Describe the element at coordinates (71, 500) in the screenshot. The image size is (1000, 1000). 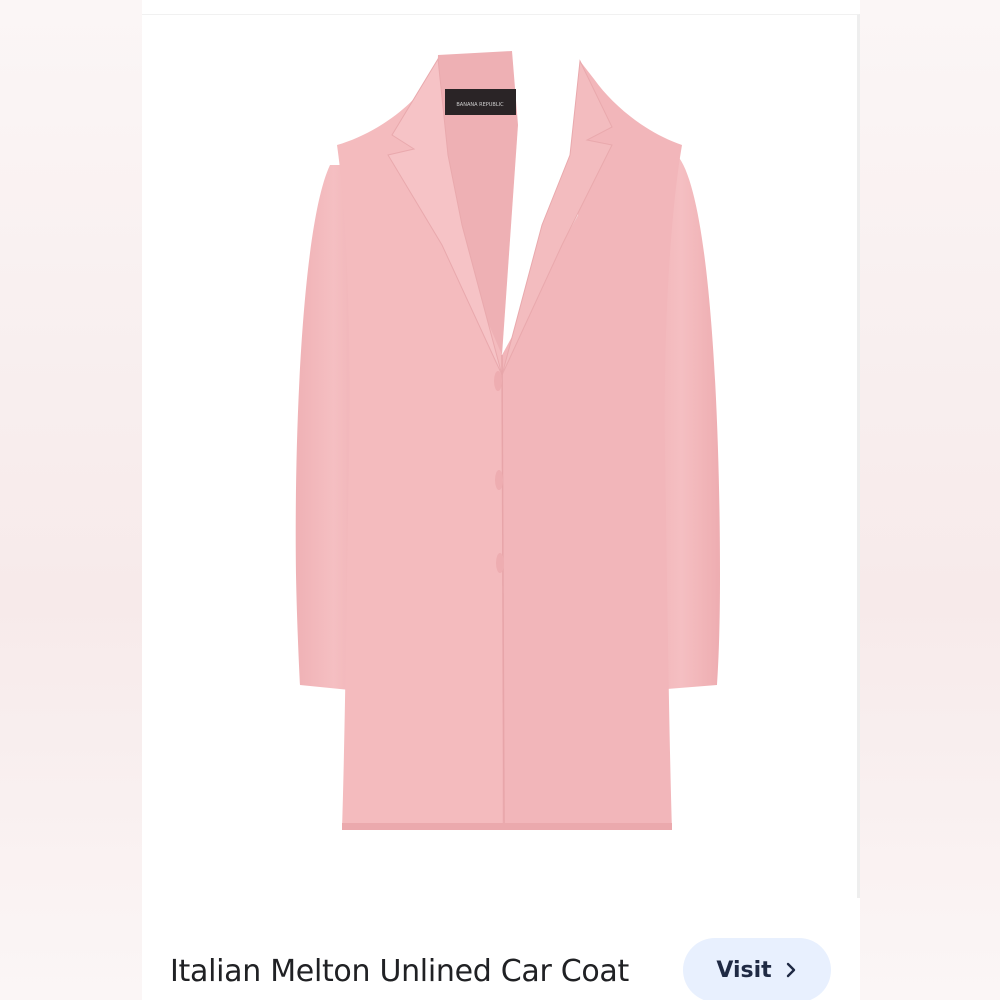
I see `background-blur-left` at that location.